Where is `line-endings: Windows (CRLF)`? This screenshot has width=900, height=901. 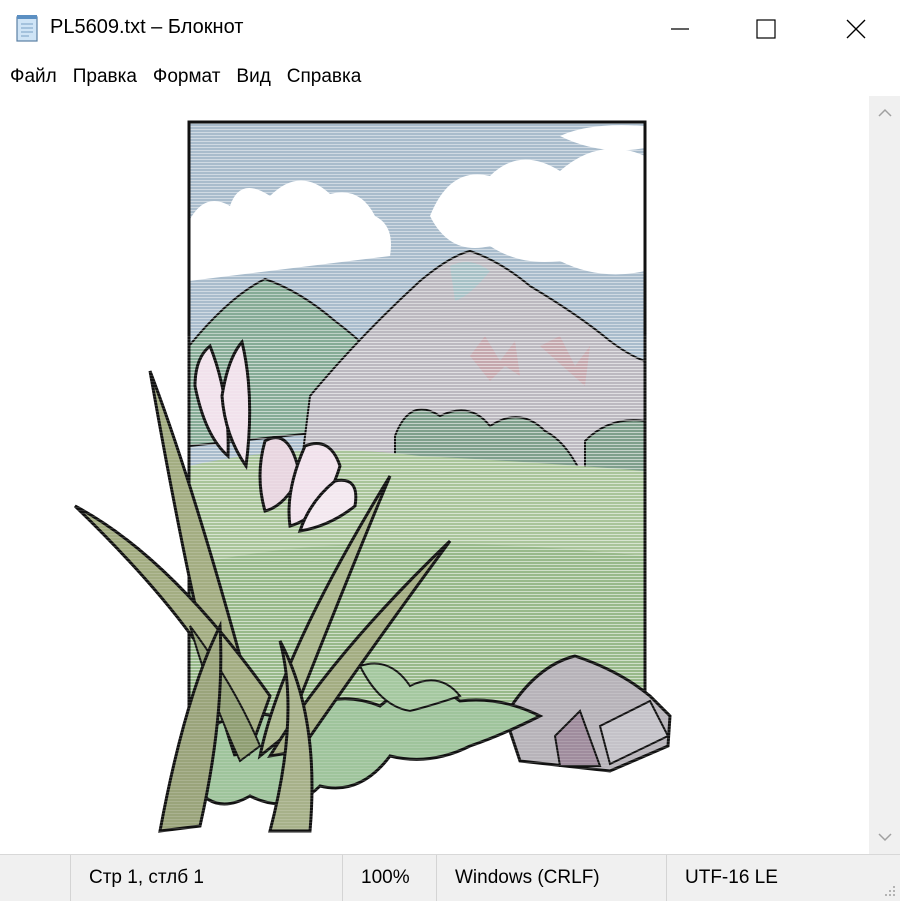 line-endings: Windows (CRLF) is located at coordinates (551, 878).